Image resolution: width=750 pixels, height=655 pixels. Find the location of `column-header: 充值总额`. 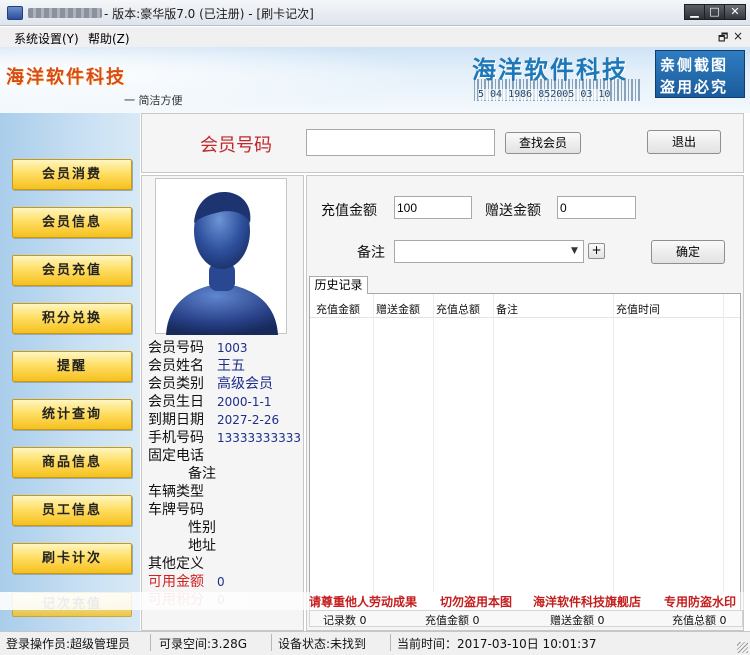

column-header: 充值总额 is located at coordinates (458, 309).